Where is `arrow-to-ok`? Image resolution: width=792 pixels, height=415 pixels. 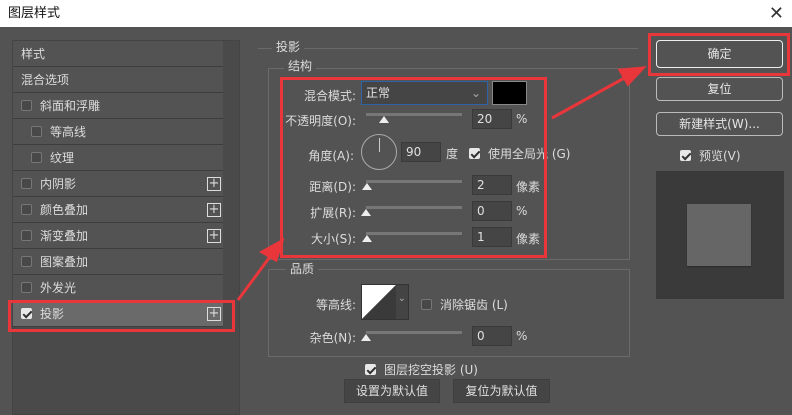
arrow-to-ok is located at coordinates (590, 97).